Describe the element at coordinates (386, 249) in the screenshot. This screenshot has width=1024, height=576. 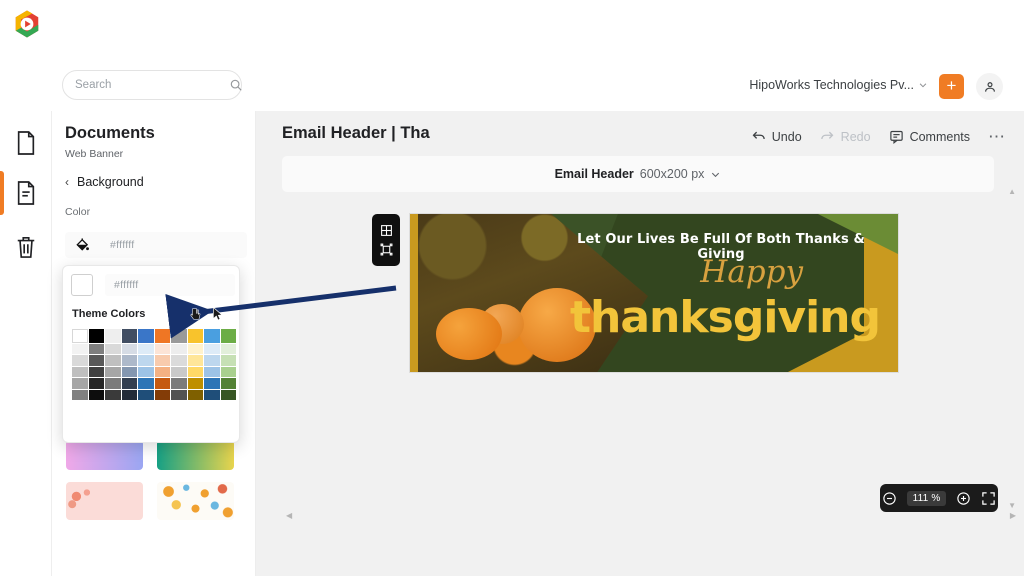
I see `crop-frame-icon` at that location.